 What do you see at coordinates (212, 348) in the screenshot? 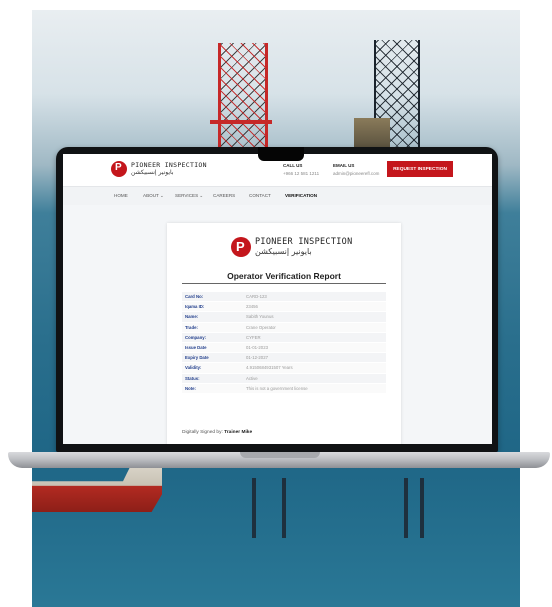
I see `row-label: Issue Date` at bounding box center [212, 348].